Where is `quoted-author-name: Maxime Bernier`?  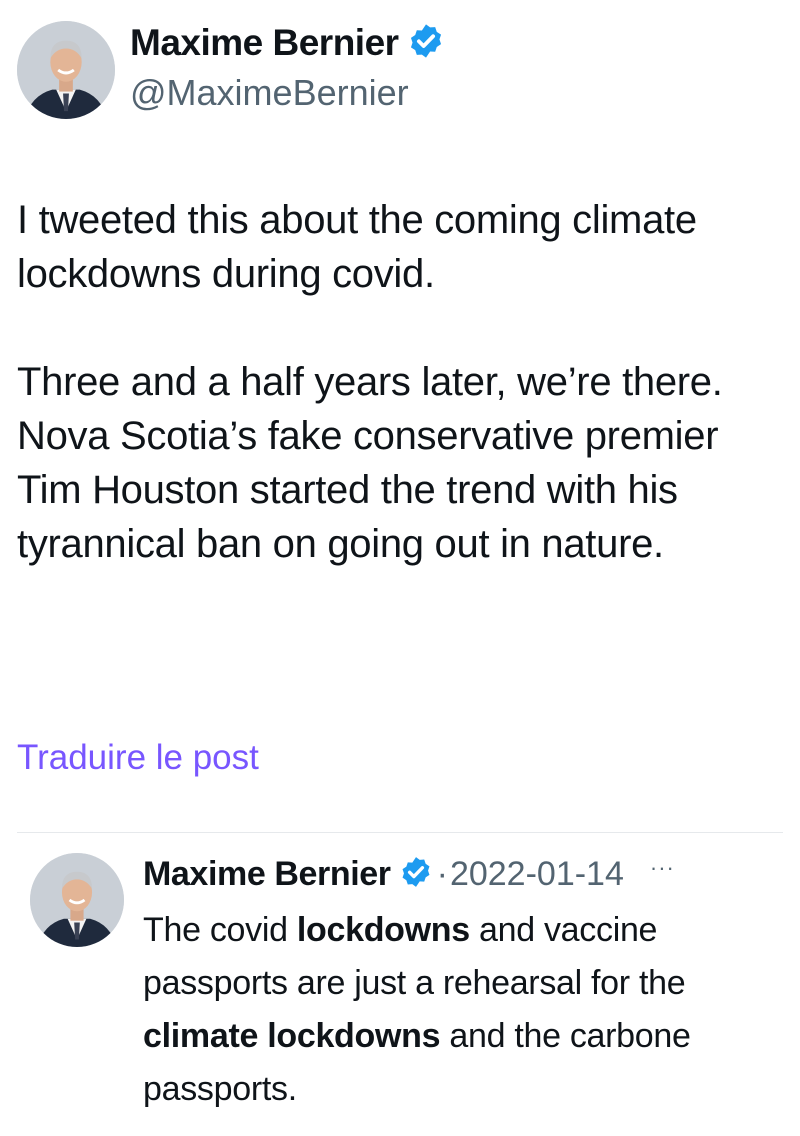 quoted-author-name: Maxime Bernier is located at coordinates (267, 874).